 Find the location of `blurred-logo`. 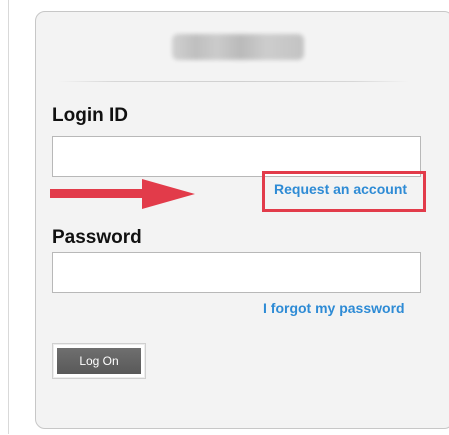

blurred-logo is located at coordinates (238, 47).